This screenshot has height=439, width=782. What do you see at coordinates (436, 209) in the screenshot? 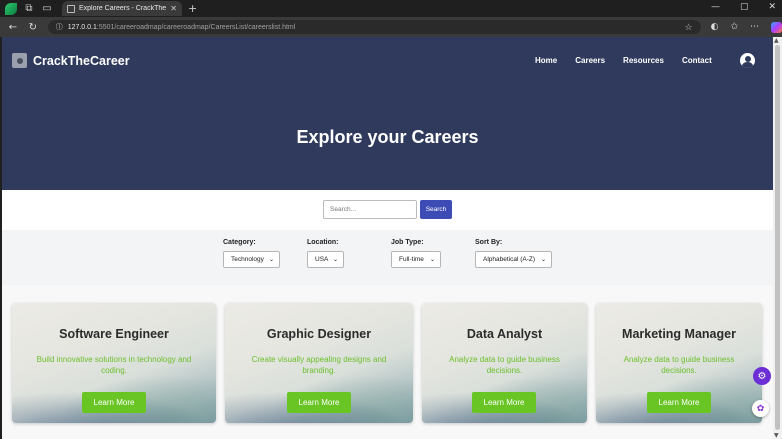
I see `search-button: Search` at bounding box center [436, 209].